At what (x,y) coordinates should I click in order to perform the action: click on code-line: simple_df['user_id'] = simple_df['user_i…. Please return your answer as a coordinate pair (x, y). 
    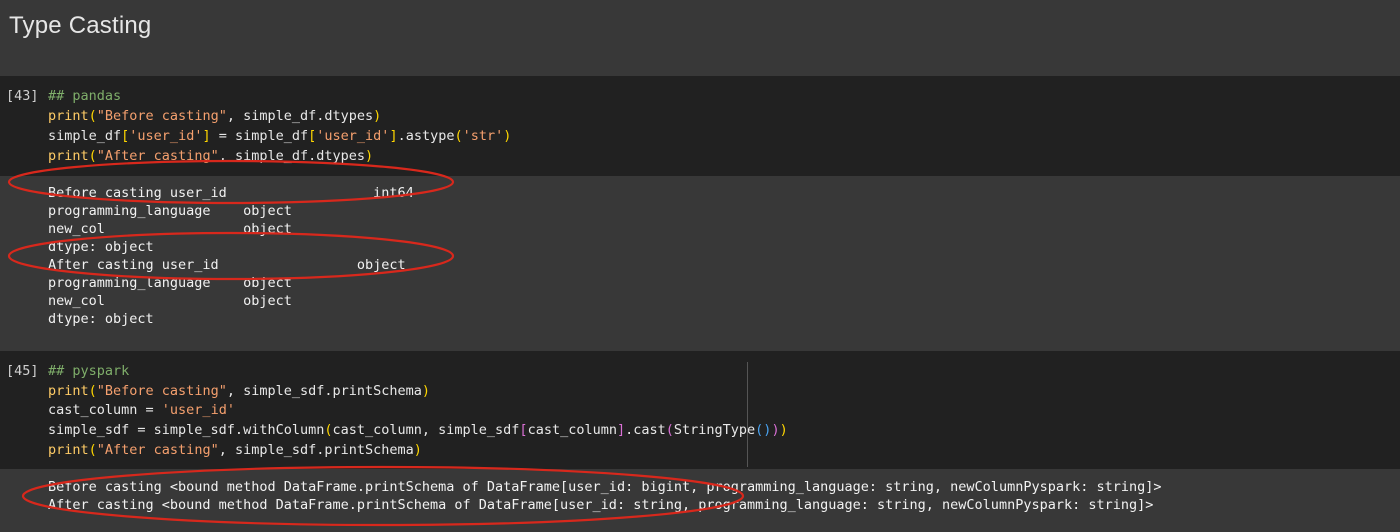
    Looking at the image, I should click on (279, 136).